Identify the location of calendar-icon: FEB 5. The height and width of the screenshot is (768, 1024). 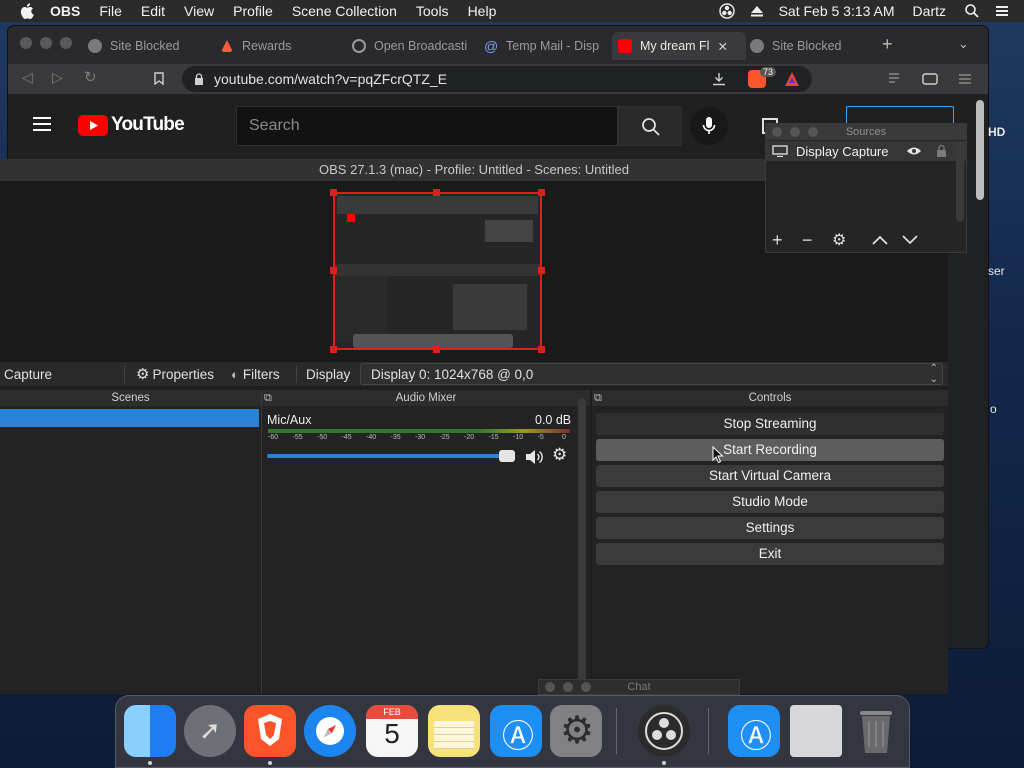
(392, 731).